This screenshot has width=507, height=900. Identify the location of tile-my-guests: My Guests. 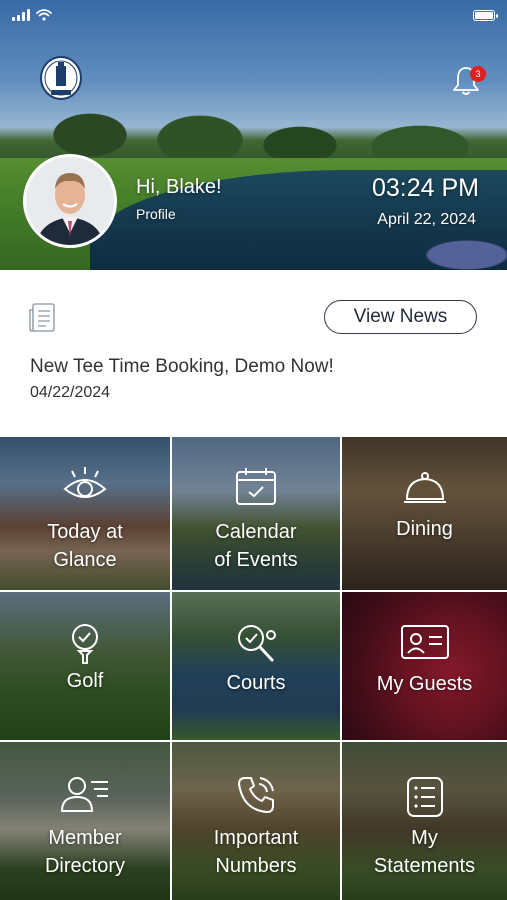
(424, 666).